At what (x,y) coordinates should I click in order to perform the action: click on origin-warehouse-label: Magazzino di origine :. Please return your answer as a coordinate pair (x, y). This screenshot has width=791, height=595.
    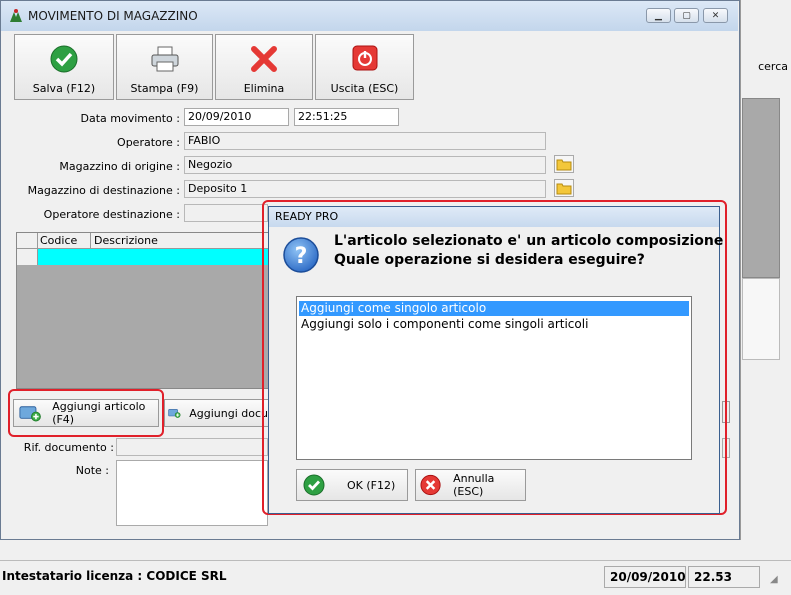
    Looking at the image, I should click on (119, 166).